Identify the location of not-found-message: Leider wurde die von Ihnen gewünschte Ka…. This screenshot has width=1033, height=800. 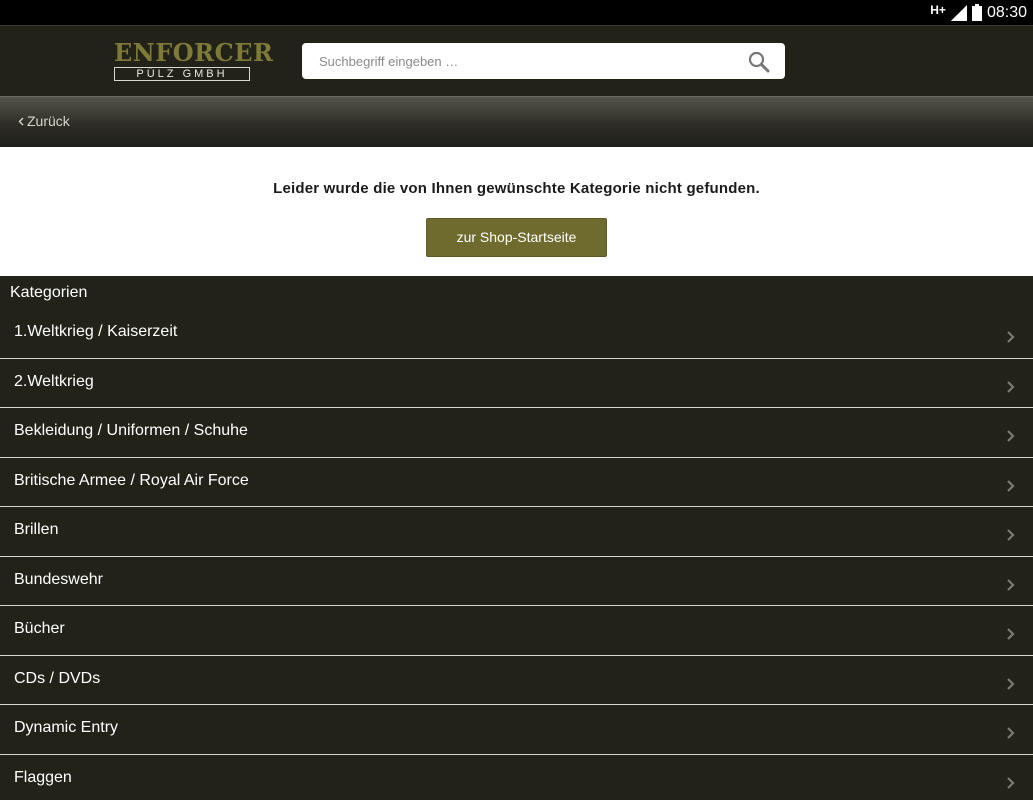
(516, 188).